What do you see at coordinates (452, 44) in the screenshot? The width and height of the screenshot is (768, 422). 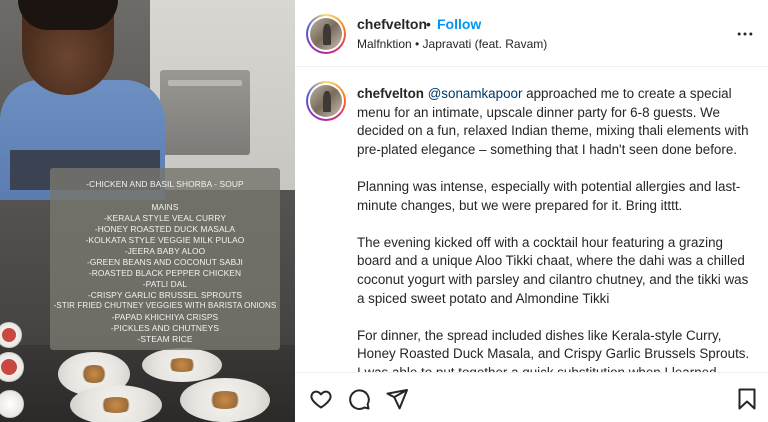 I see `audio-track-link: Malfnktion • Japravati (feat. Ravam)` at bounding box center [452, 44].